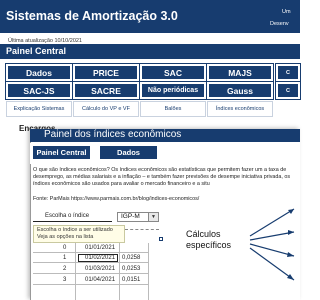 The image size is (320, 300). Describe the element at coordinates (65, 248) in the screenshot. I see `table-row-number: 0` at that location.